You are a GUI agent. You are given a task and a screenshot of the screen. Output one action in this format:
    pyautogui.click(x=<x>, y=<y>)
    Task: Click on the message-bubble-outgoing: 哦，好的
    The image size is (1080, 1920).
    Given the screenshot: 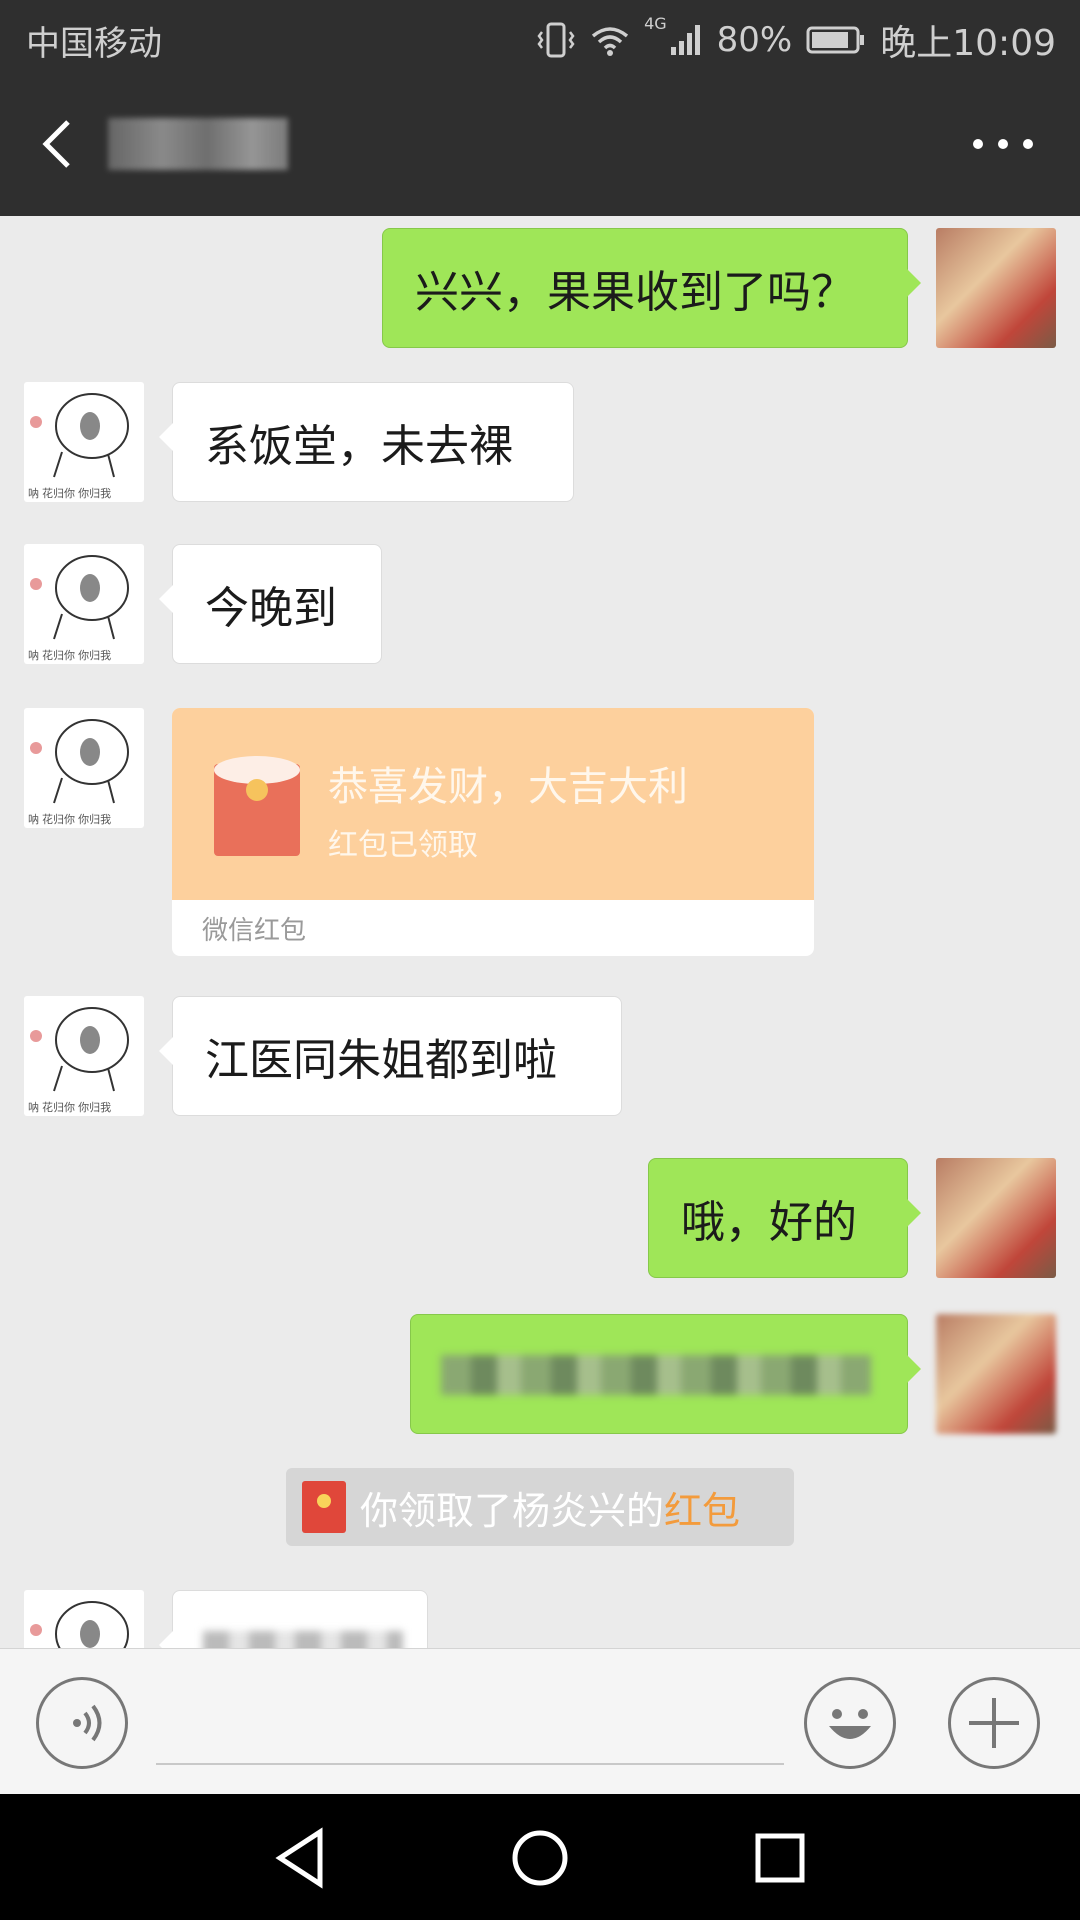 What is the action you would take?
    pyautogui.click(x=784, y=1218)
    